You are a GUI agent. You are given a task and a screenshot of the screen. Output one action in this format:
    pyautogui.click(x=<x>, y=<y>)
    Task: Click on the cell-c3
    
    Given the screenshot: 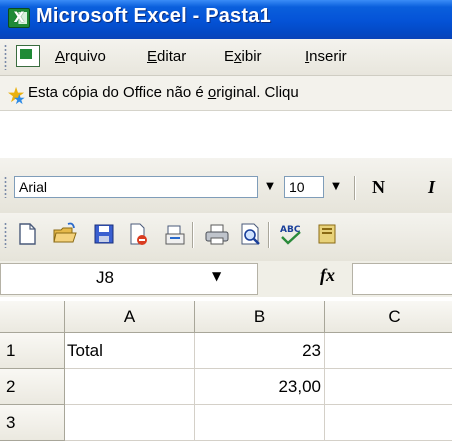 What is the action you would take?
    pyautogui.click(x=388, y=423)
    